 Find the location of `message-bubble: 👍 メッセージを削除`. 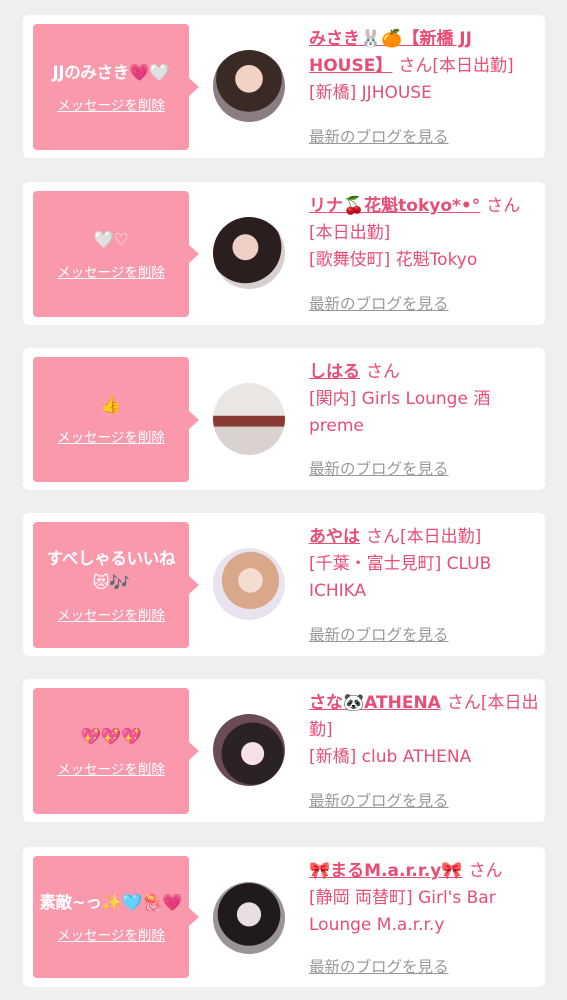

message-bubble: 👍 メッセージを削除 is located at coordinates (116, 419).